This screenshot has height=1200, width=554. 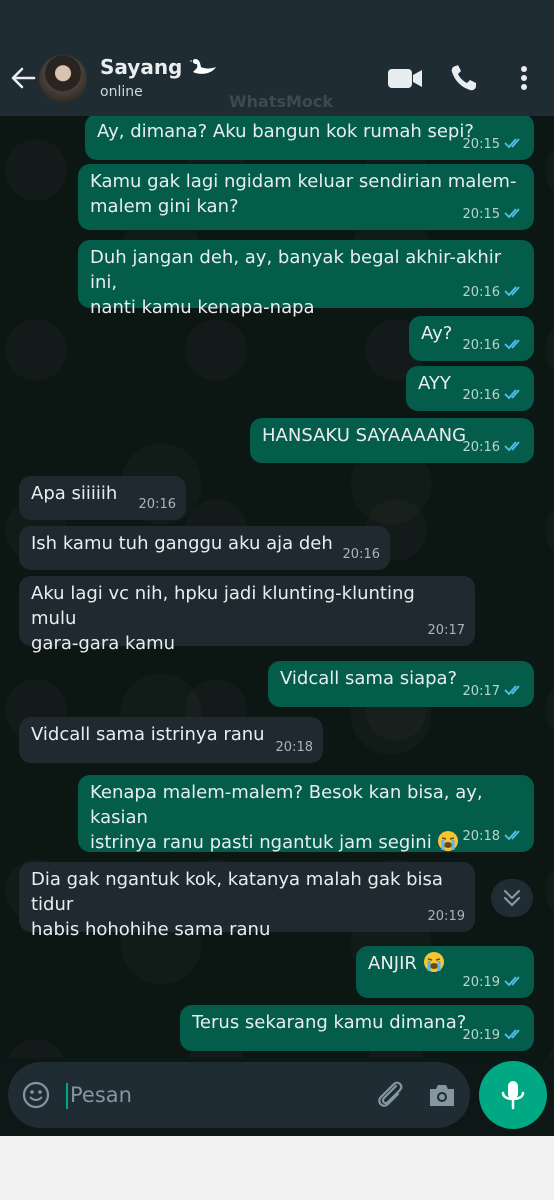 I want to click on outgoing-message-bubble: HANSAKU SAYAAAANG 20:16, so click(x=392, y=440).